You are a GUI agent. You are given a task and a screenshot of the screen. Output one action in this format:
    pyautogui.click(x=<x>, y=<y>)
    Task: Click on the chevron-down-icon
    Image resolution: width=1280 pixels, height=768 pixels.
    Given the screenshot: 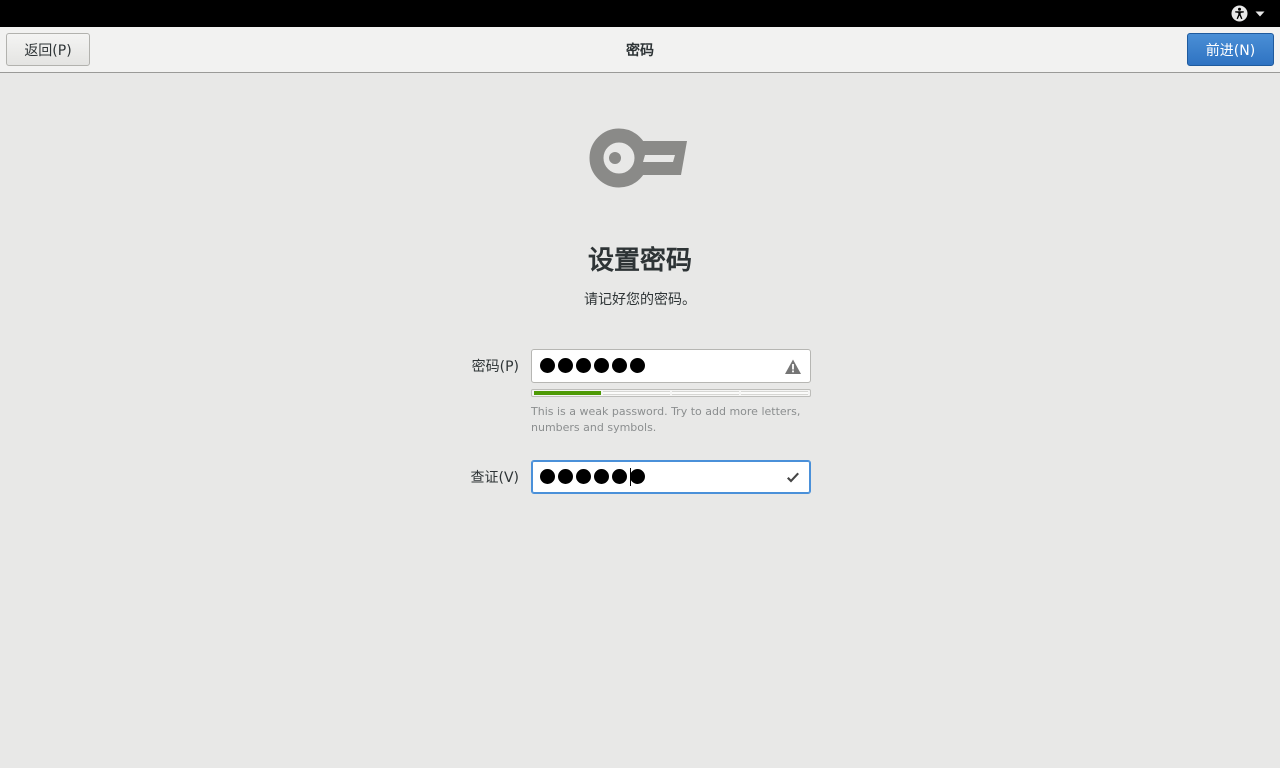 What is the action you would take?
    pyautogui.click(x=1260, y=14)
    